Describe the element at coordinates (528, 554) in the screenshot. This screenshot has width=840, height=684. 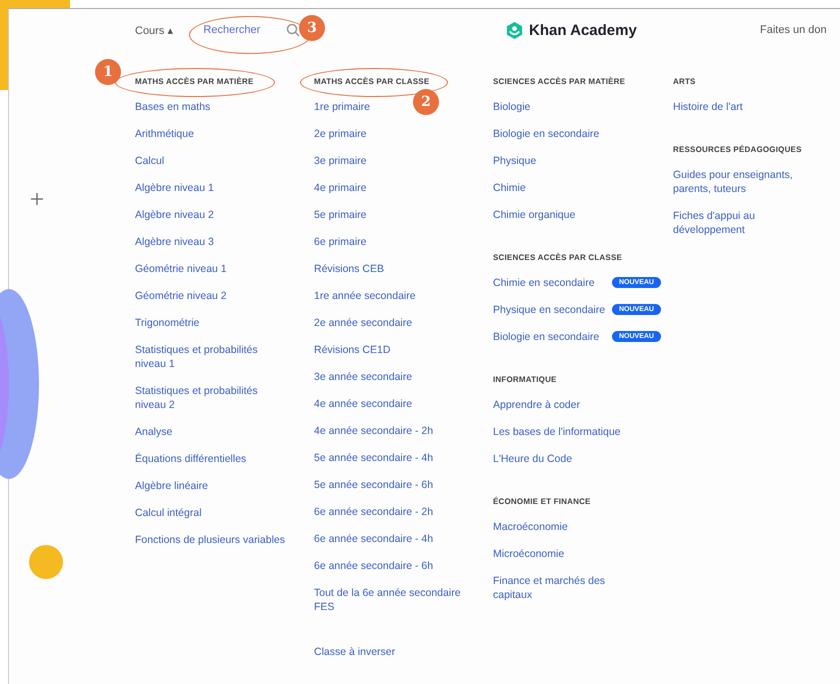
I see `menu-link: Microéconomie` at that location.